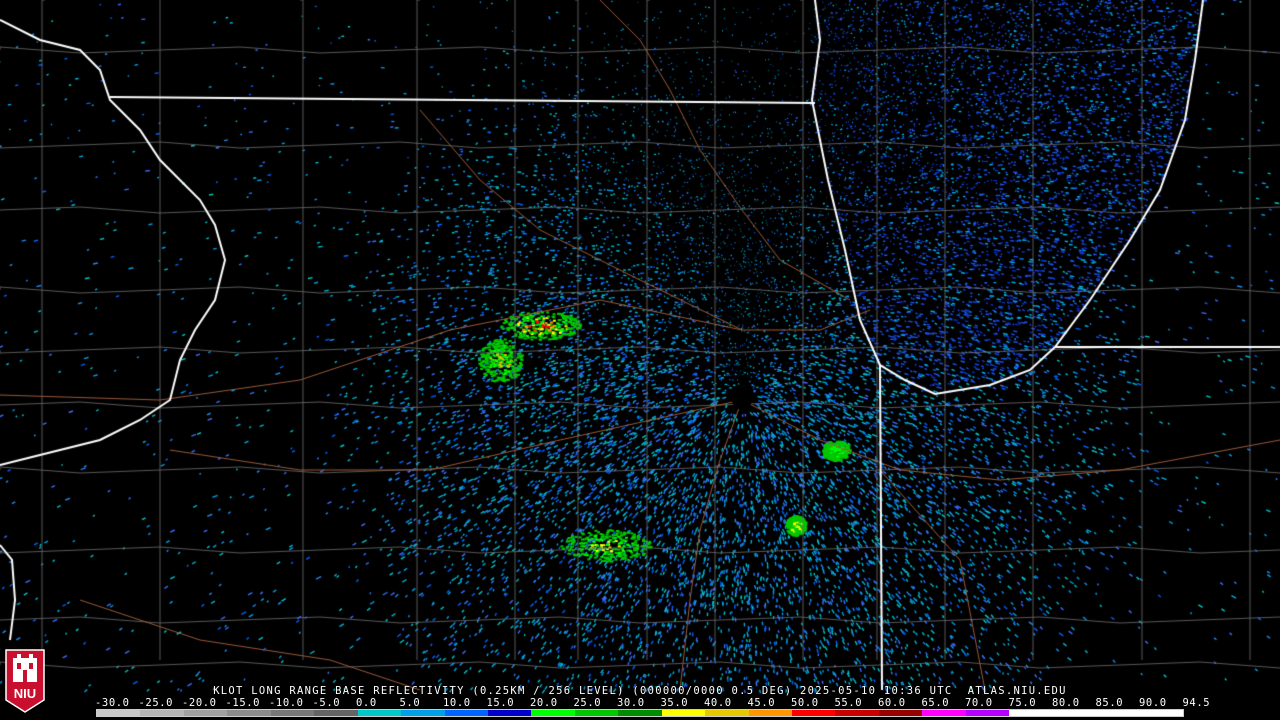 The image size is (1280, 720). Describe the element at coordinates (326, 703) in the screenshot. I see `scale-tick-label: -5.0` at that location.